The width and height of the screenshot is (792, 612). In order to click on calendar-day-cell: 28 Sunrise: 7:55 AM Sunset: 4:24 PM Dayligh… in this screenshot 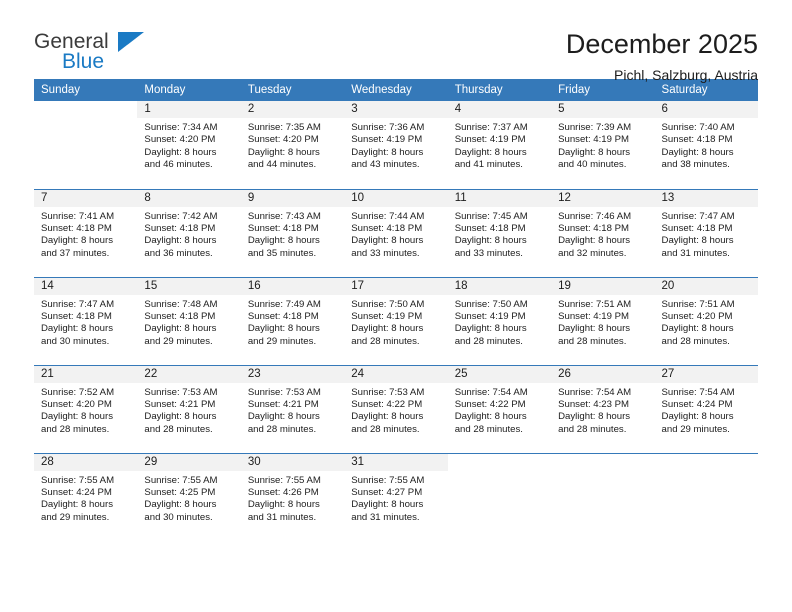, I will do `click(86, 496)`.